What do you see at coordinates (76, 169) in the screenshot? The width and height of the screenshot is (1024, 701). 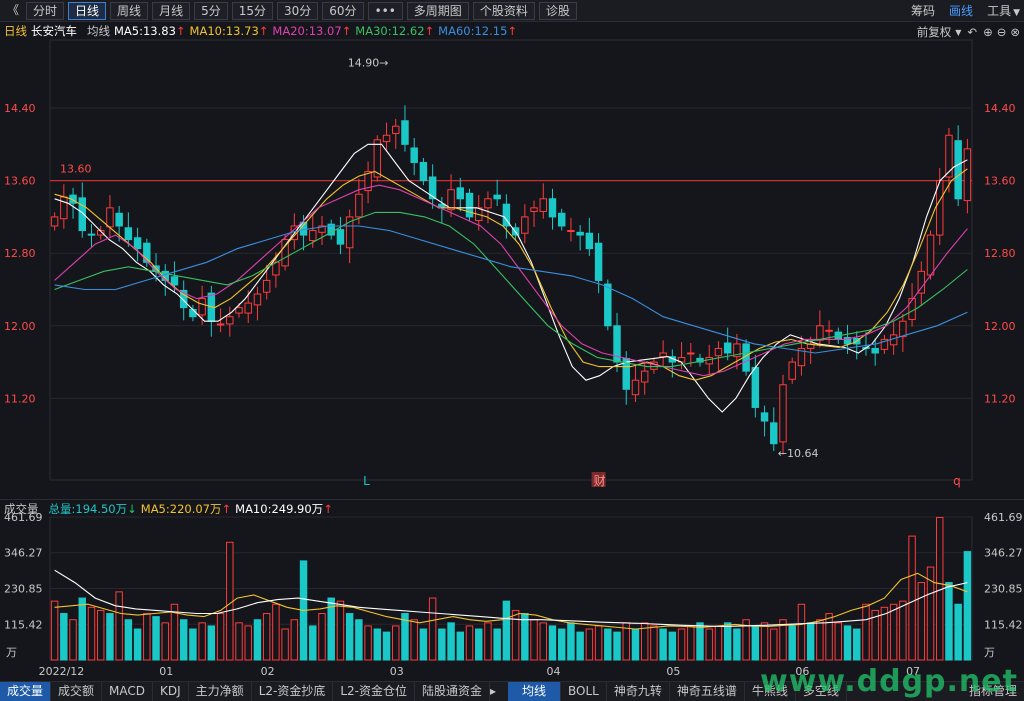 I see `reference-line-label: 13.60` at bounding box center [76, 169].